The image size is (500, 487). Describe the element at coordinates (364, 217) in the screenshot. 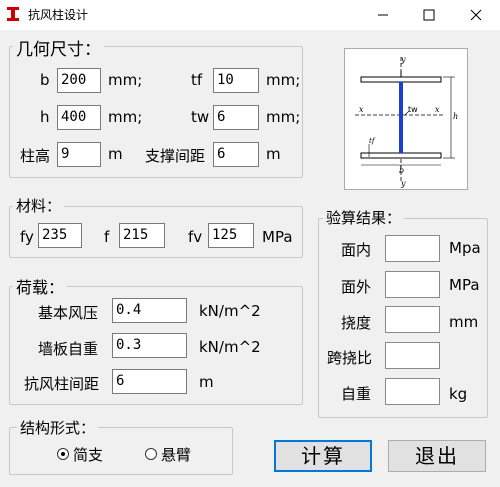

I see `results-legend: 验算结果：` at that location.